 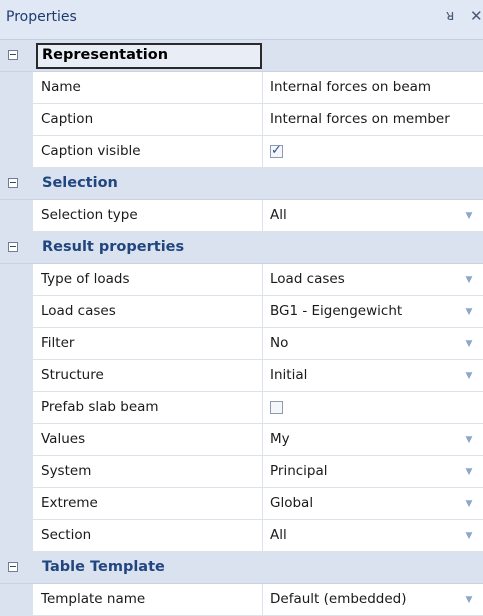 What do you see at coordinates (241, 20) in the screenshot?
I see `panel-title-bar: Properties ᴚ ✕` at bounding box center [241, 20].